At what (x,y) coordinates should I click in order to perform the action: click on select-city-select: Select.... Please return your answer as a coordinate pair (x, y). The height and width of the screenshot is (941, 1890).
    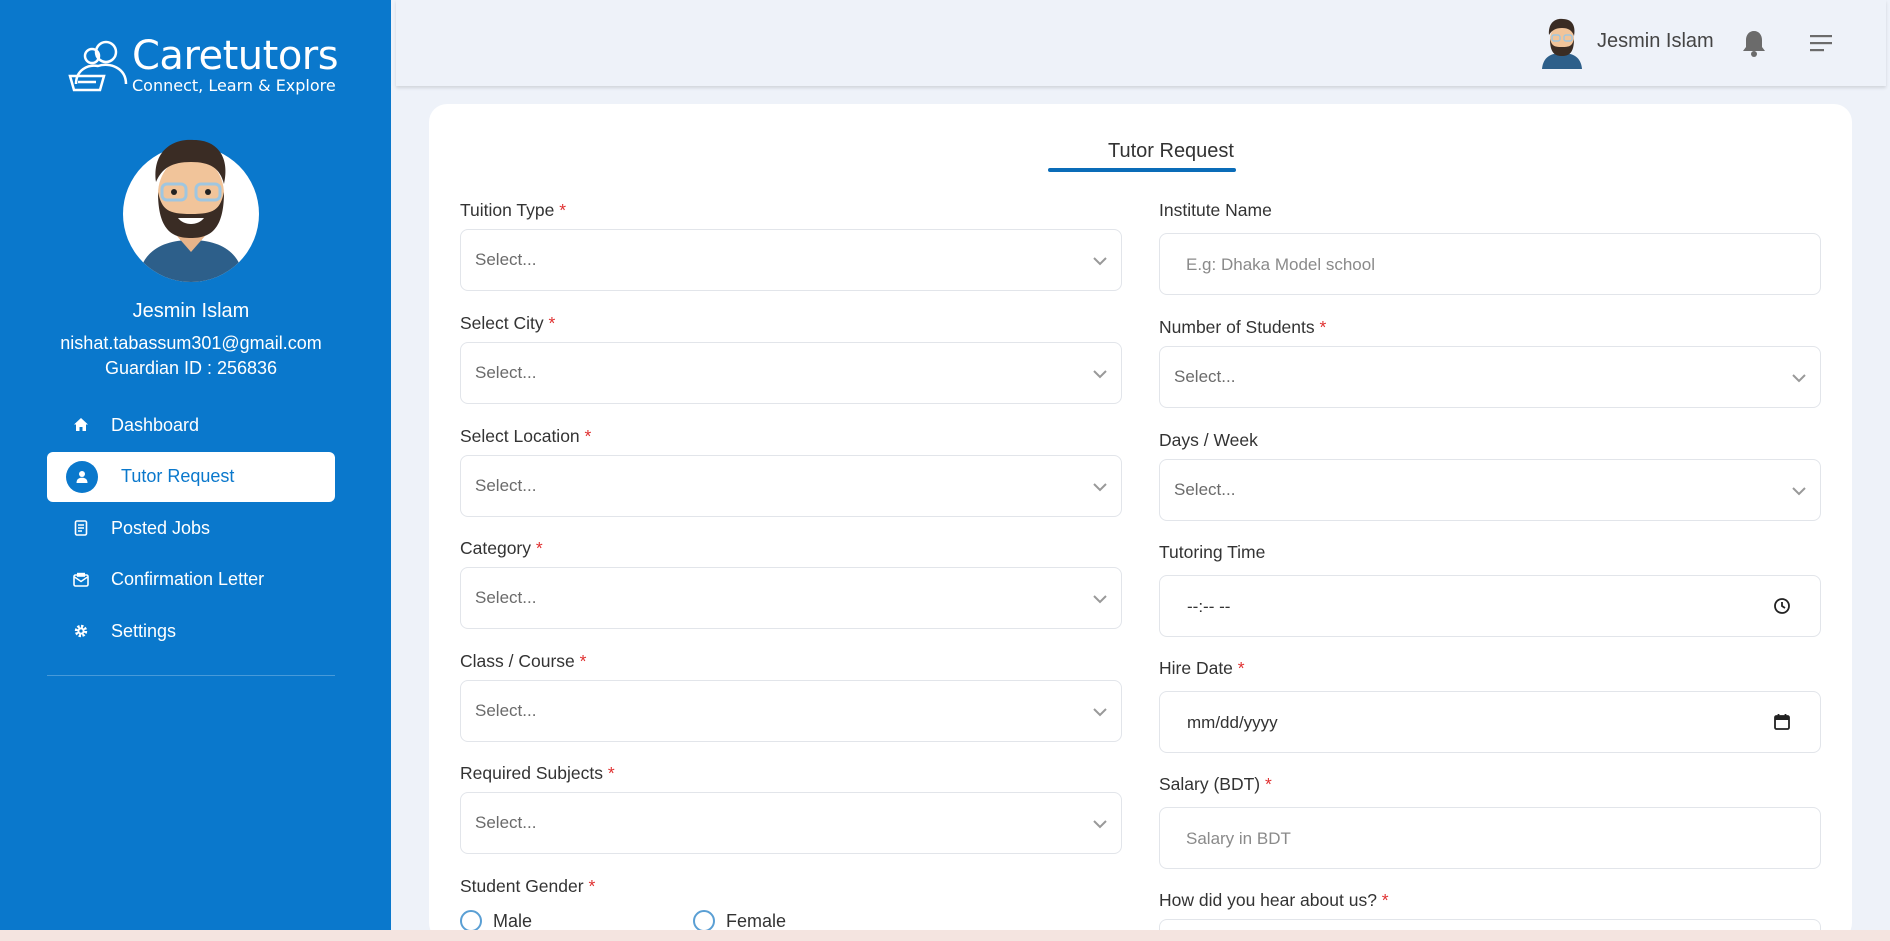
    Looking at the image, I should click on (791, 373).